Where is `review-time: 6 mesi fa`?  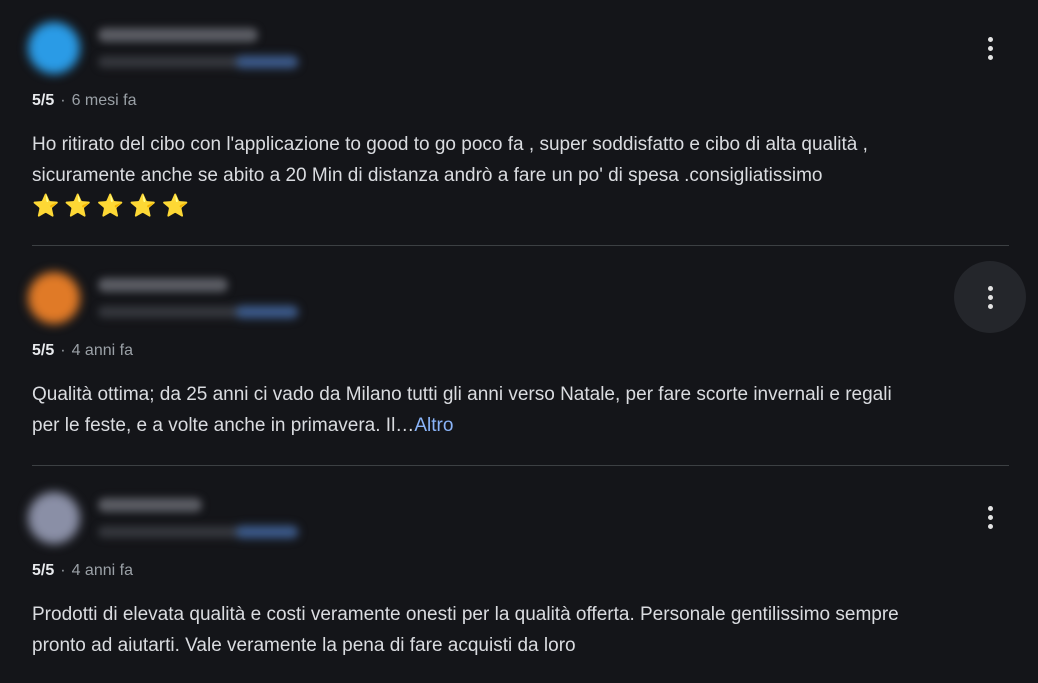
review-time: 6 mesi fa is located at coordinates (104, 100).